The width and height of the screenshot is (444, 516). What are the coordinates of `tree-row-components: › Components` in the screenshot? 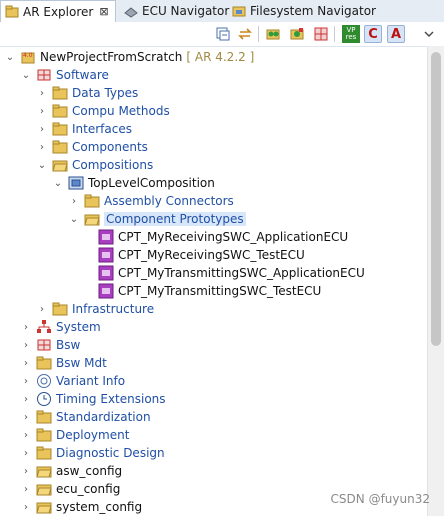 It's located at (92, 147).